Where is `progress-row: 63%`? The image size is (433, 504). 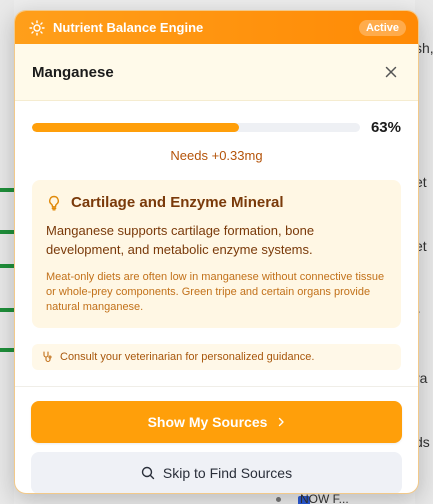
progress-row: 63% is located at coordinates (216, 127).